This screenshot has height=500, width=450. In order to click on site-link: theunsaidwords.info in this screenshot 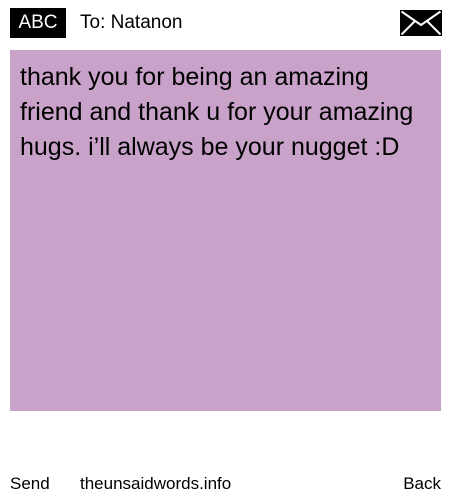, I will do `click(155, 484)`.